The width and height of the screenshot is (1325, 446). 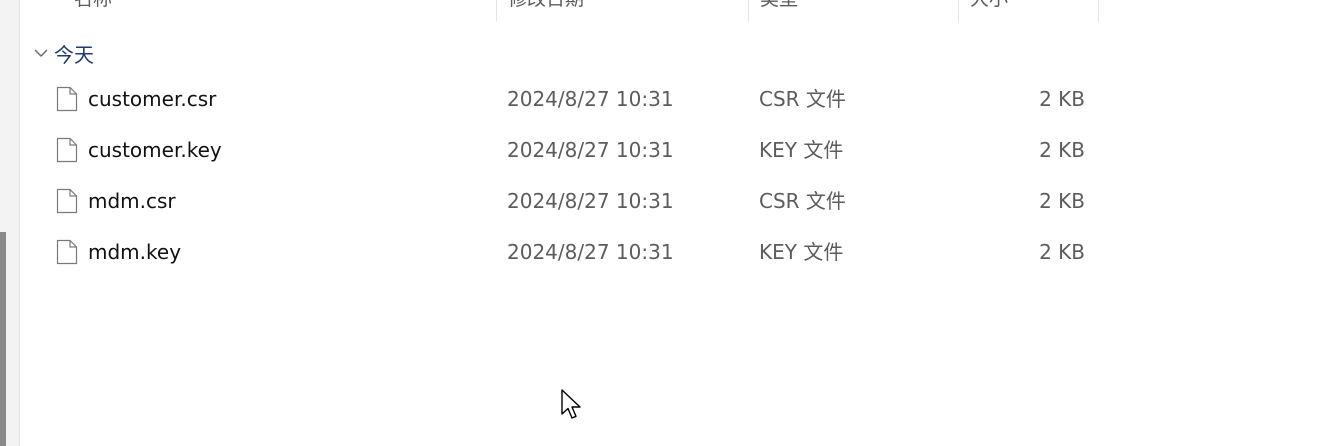 I want to click on file-row: mdm.key 2024/8/27 10:31 KEY 文件 2 KB, so click(x=560, y=252).